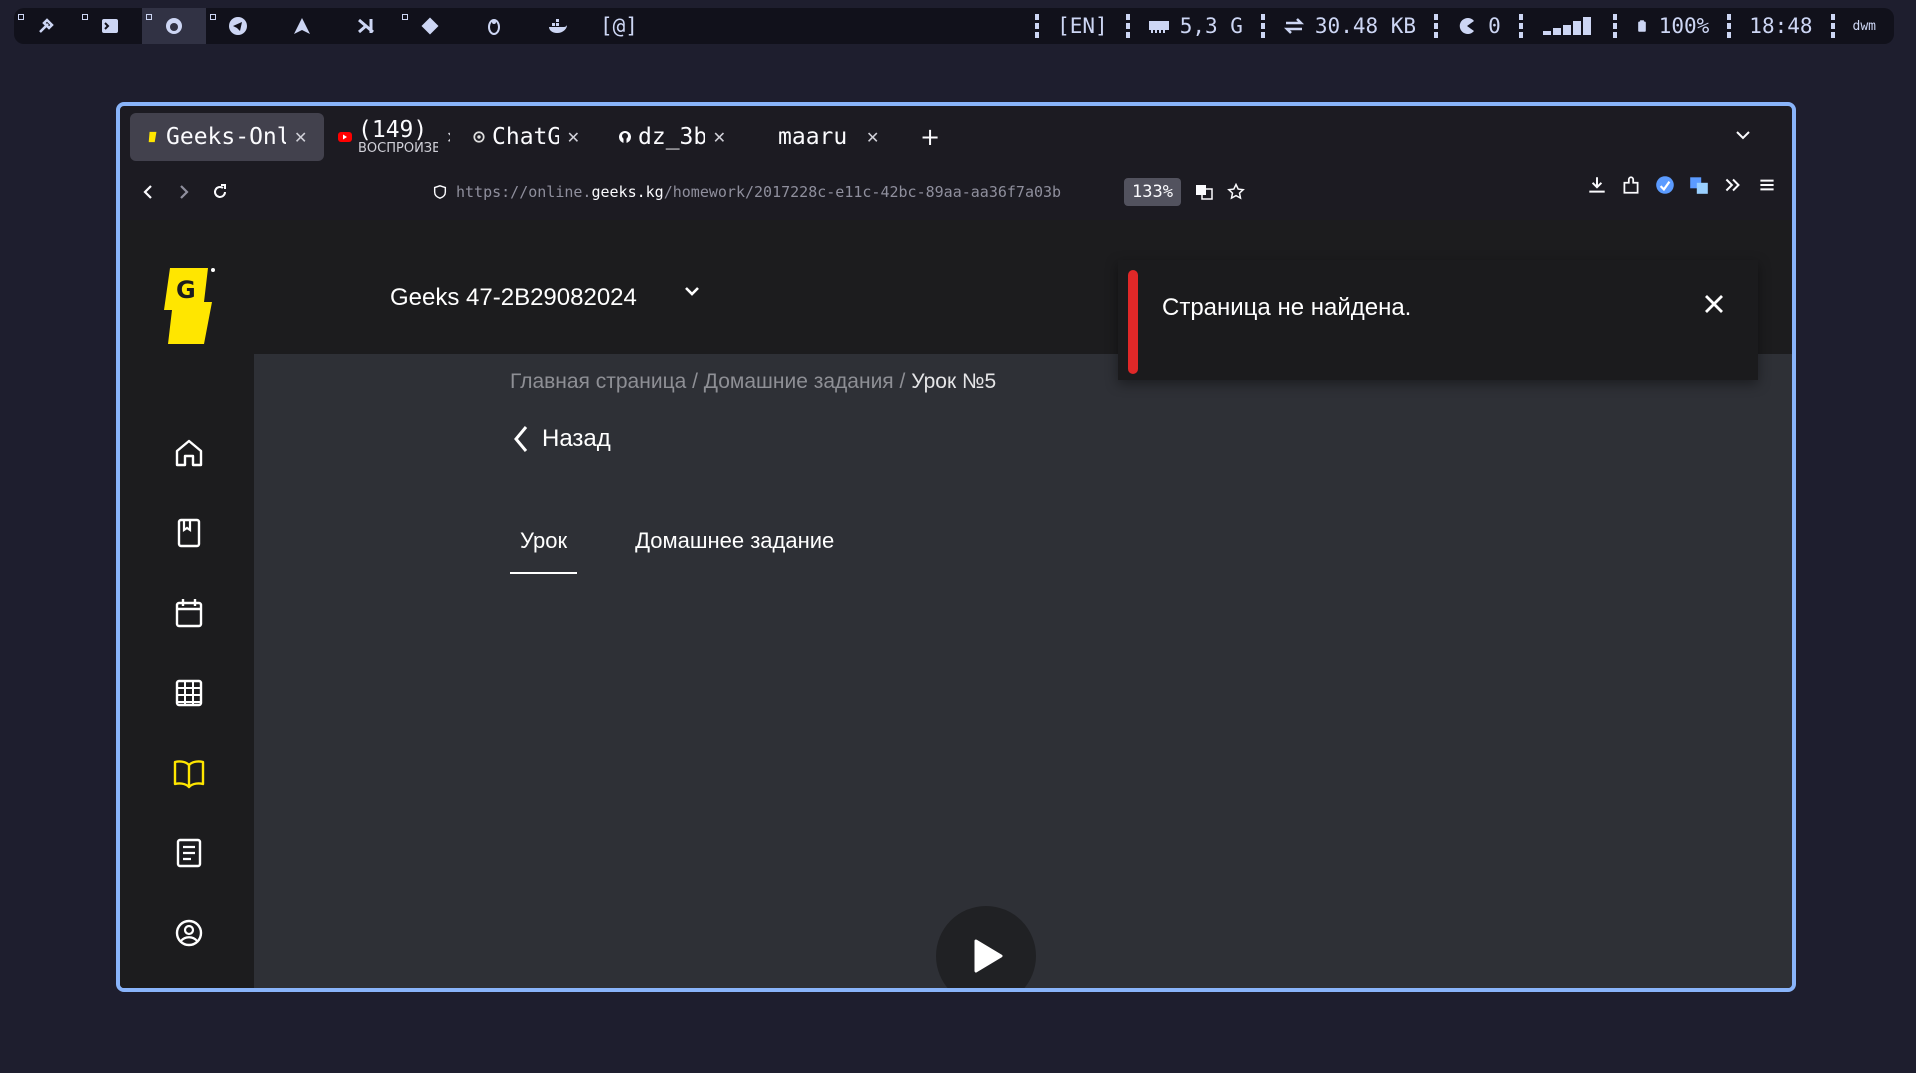  I want to click on download-icon, so click(1597, 185).